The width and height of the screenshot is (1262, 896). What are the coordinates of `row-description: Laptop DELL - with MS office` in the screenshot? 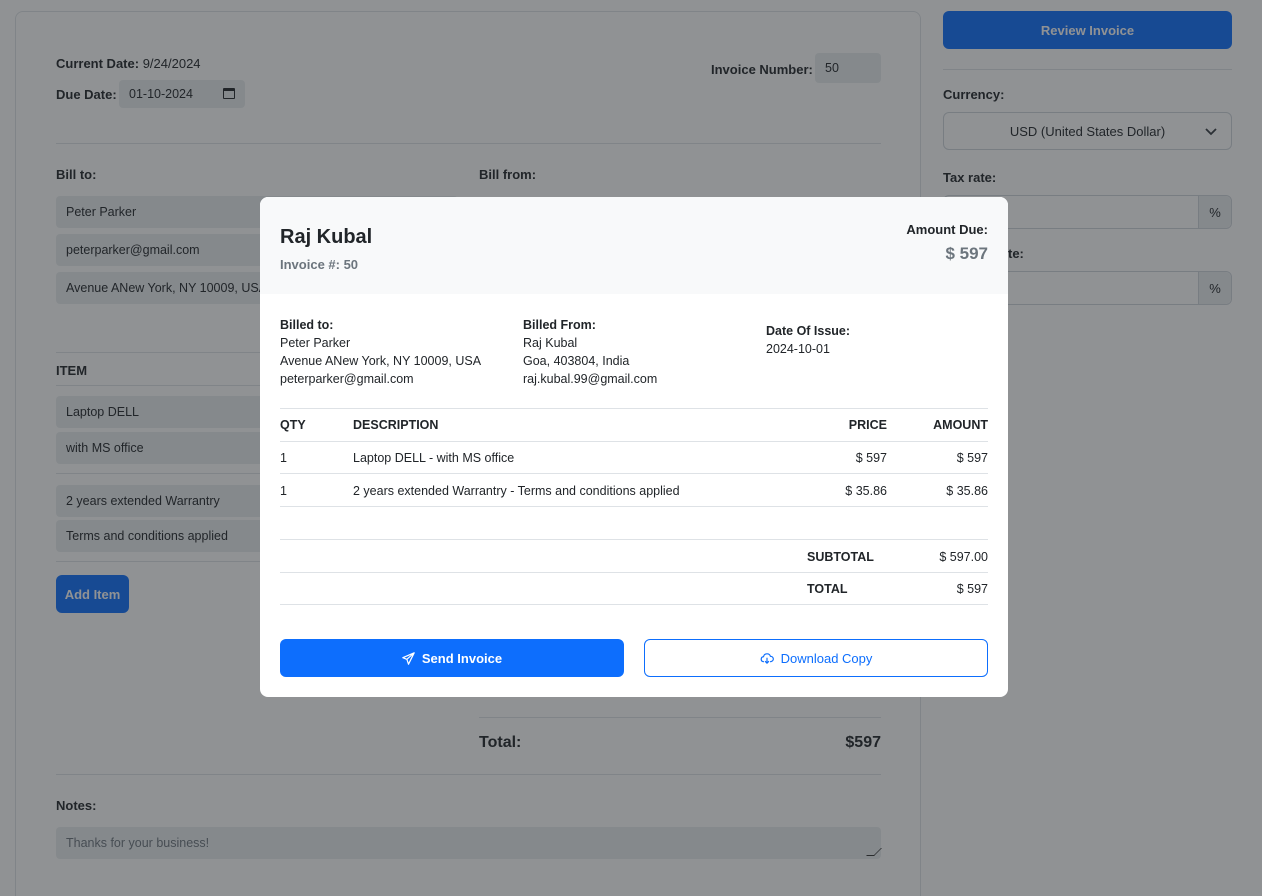 It's located at (434, 458).